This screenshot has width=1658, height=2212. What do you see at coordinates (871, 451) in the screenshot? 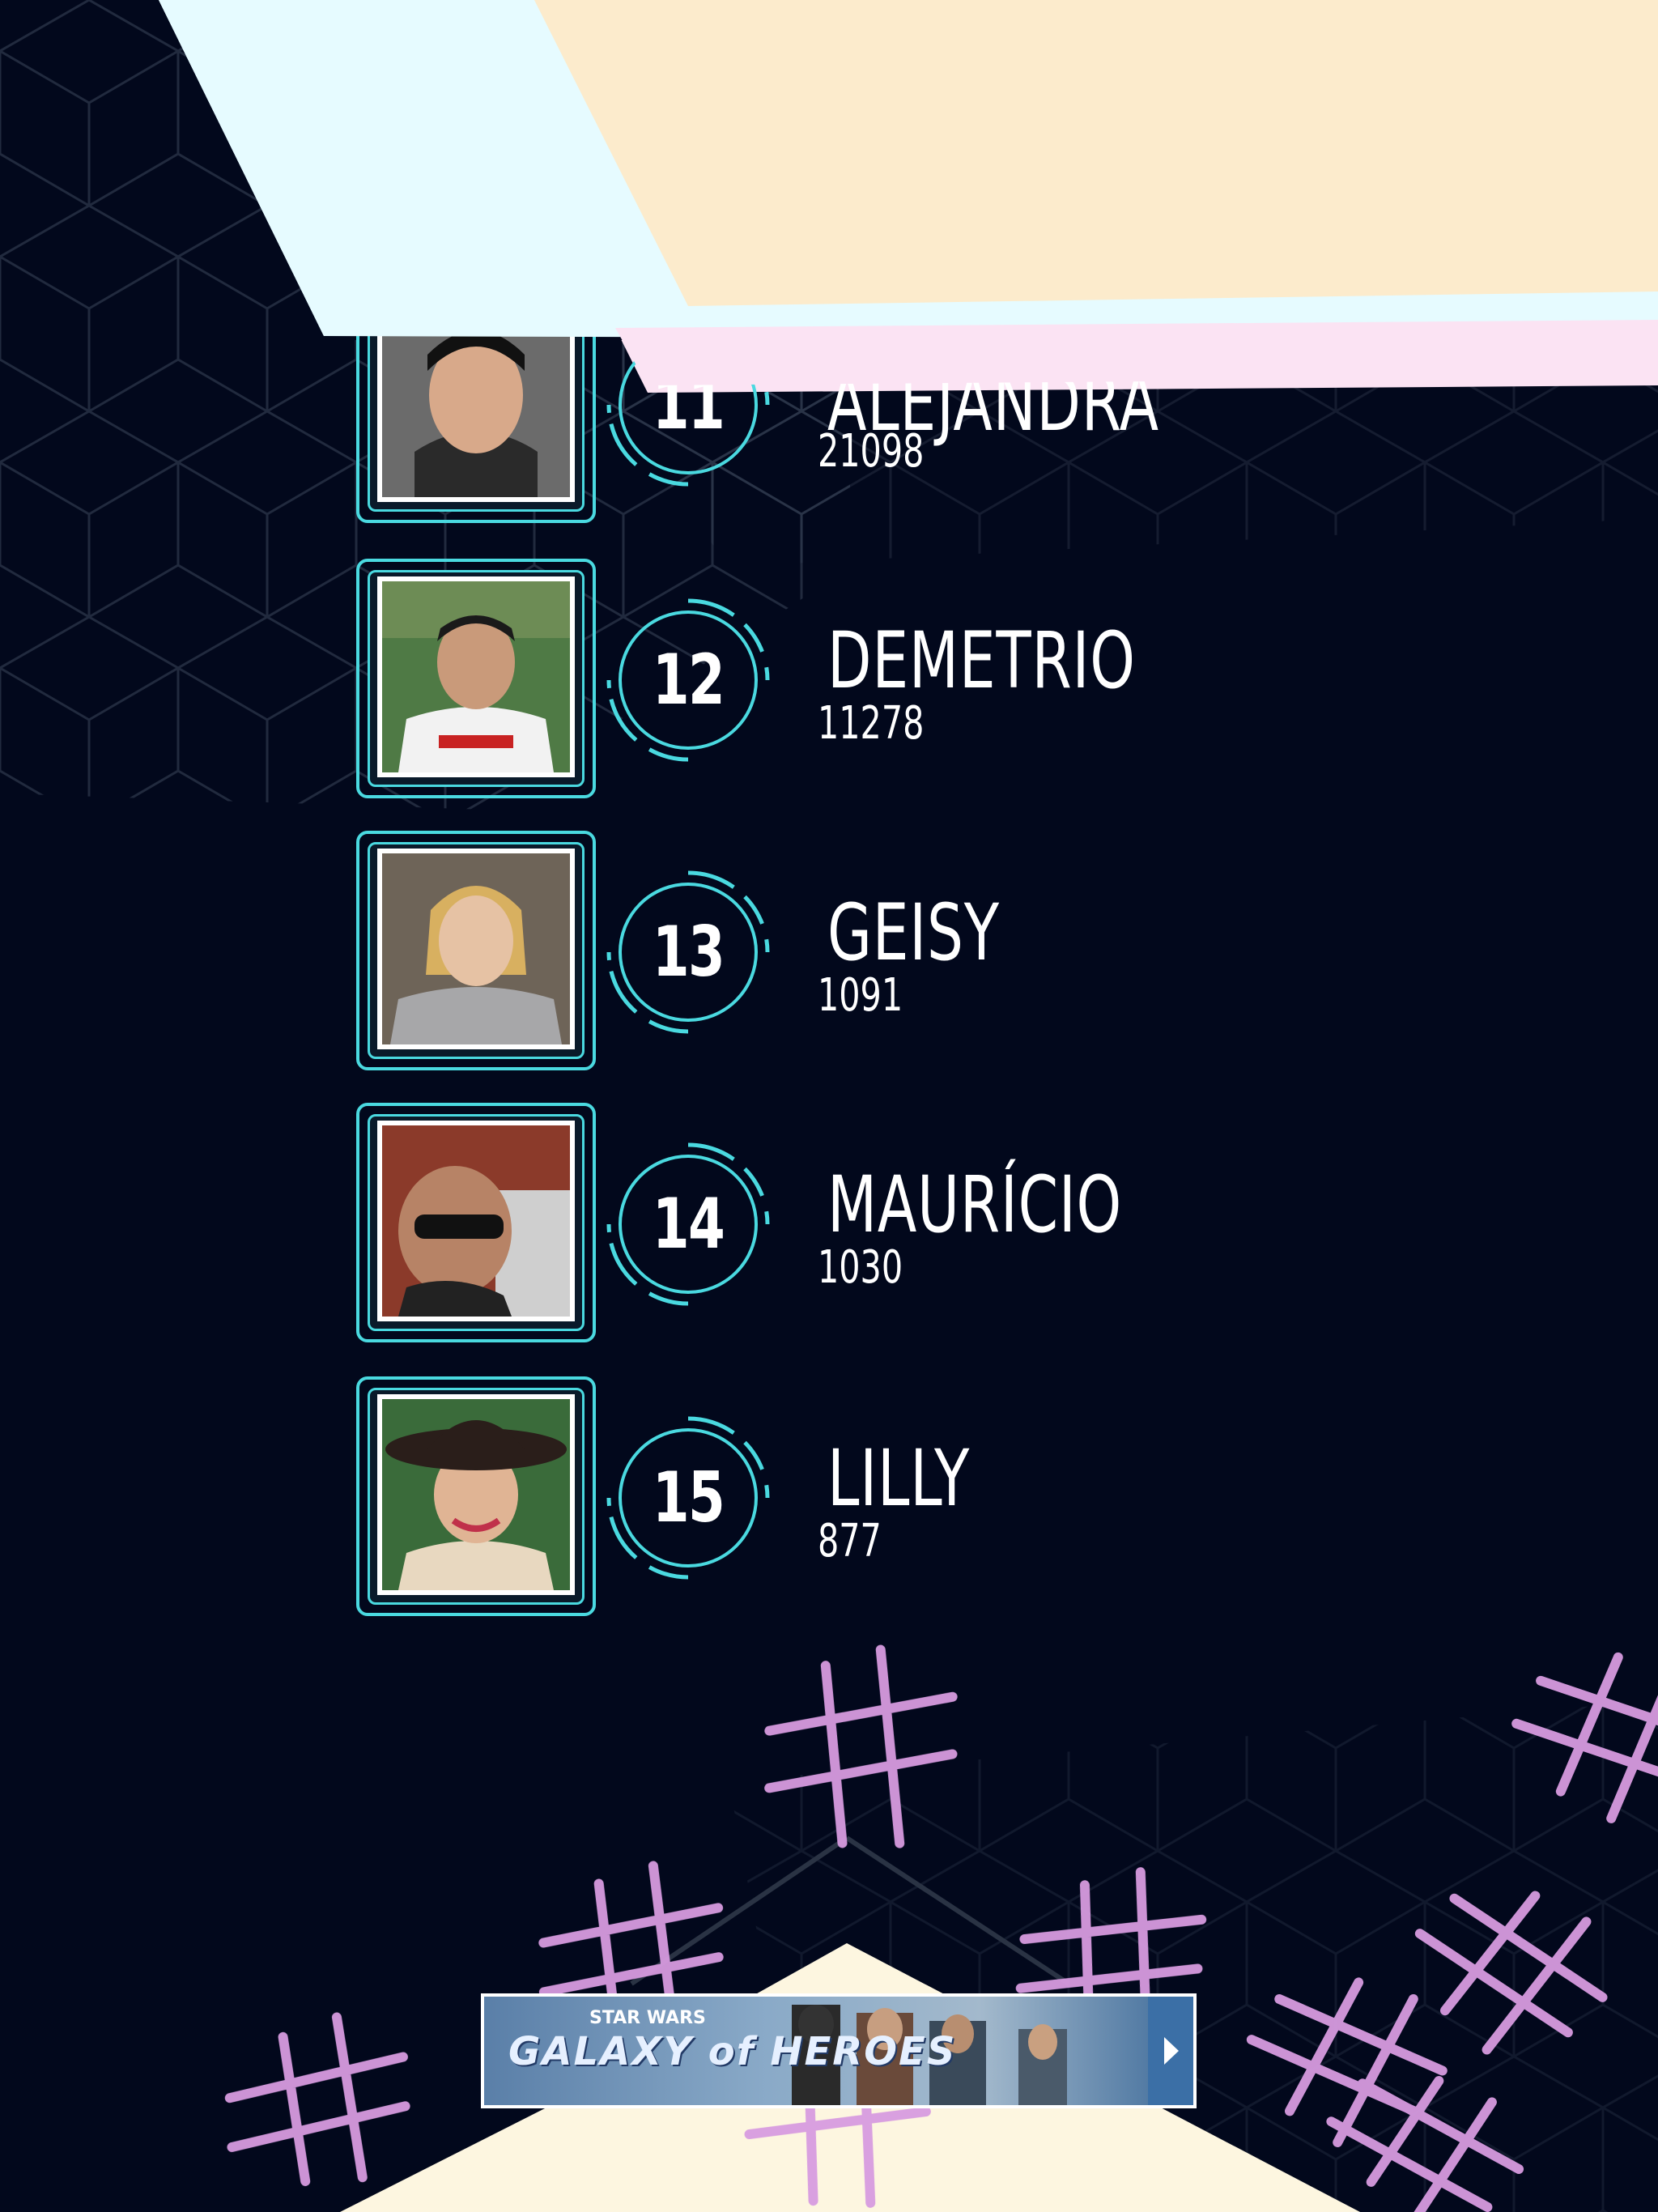
I see `player-score: 21098` at bounding box center [871, 451].